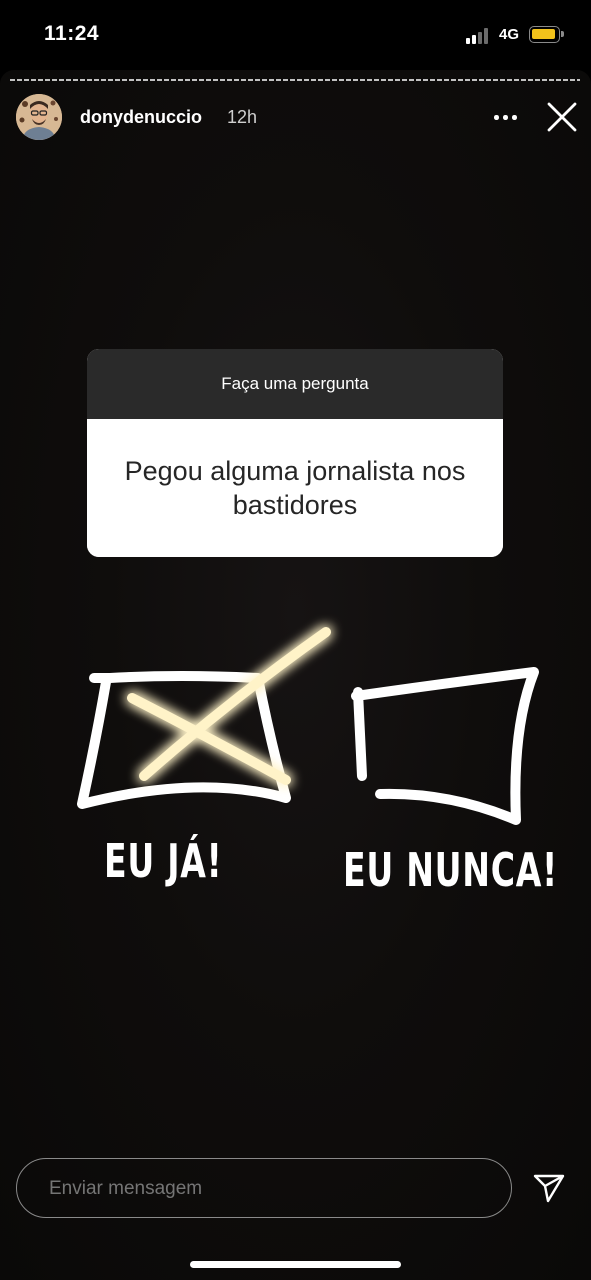 This screenshot has height=1280, width=591. Describe the element at coordinates (546, 34) in the screenshot. I see `battery-icon` at that location.